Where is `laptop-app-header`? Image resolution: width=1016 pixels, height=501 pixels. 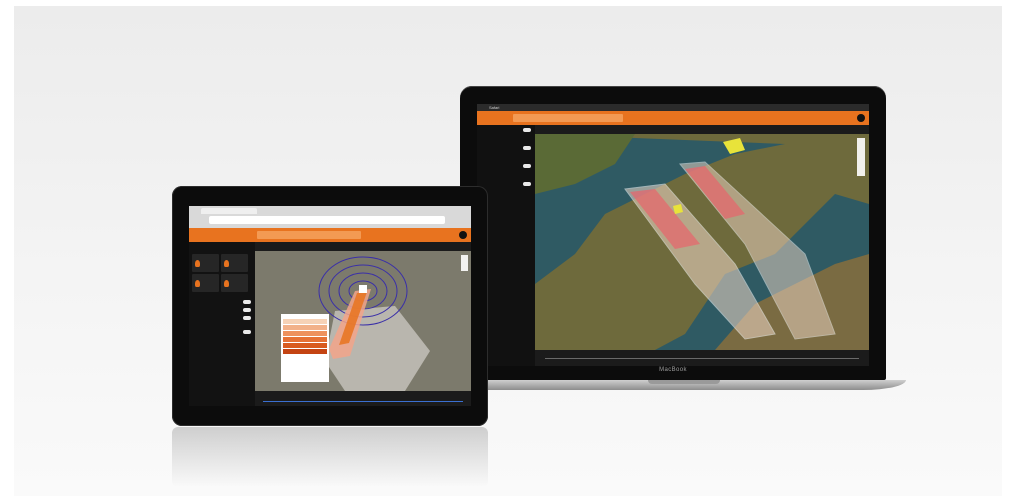
laptop-app-header is located at coordinates (673, 118).